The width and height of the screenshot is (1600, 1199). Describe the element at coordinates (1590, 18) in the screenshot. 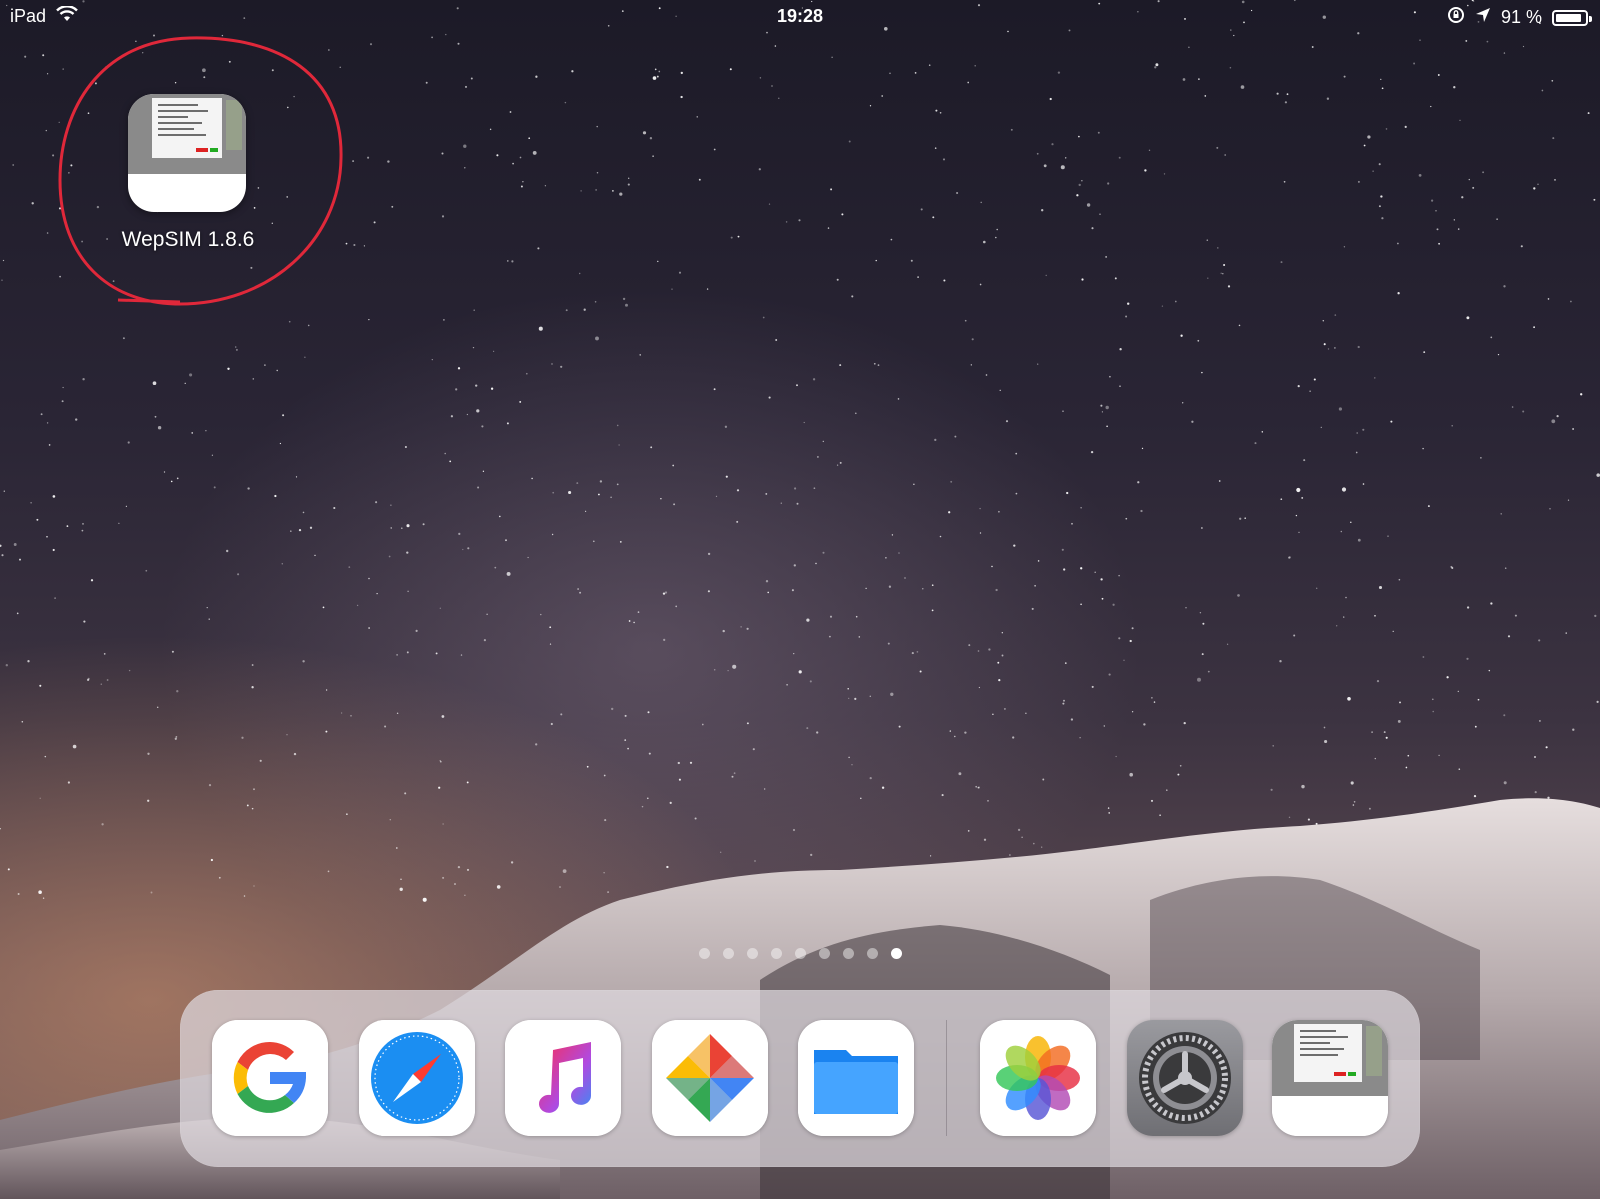

I see `battery-tip` at that location.